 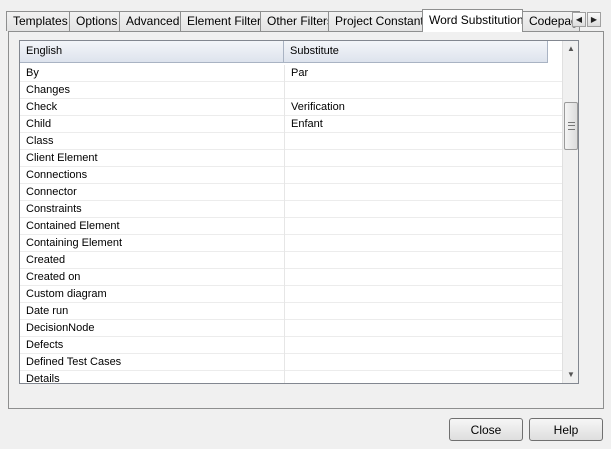 What do you see at coordinates (220, 21) in the screenshot?
I see `tab-element-filters: Element Filters` at bounding box center [220, 21].